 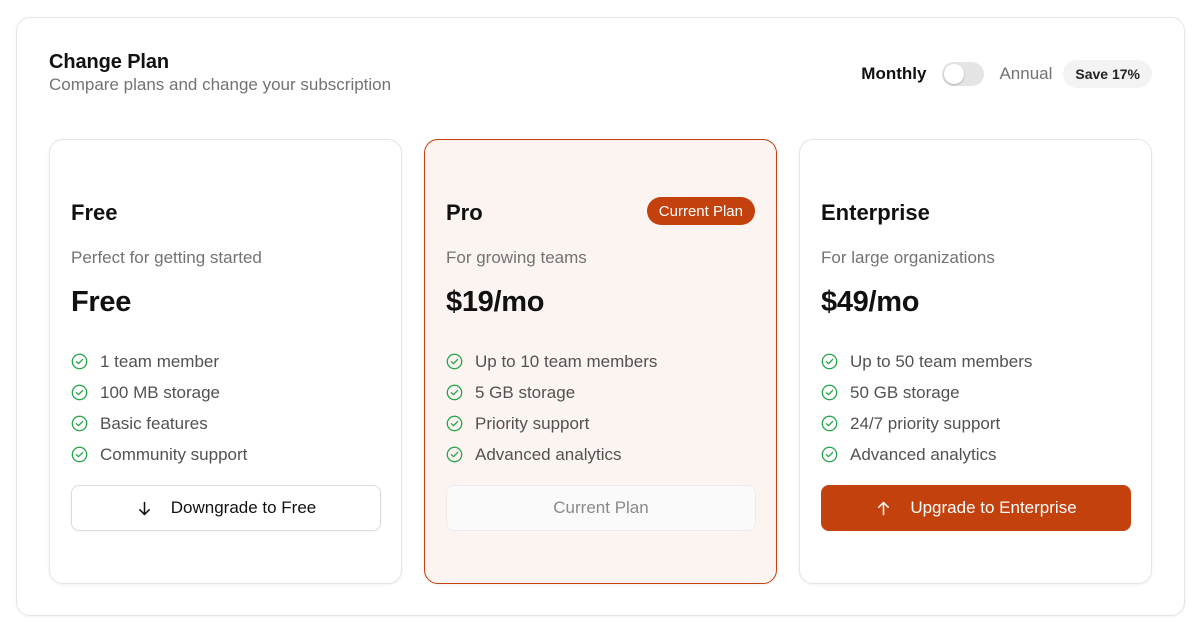 I want to click on feature-item: Community support, so click(x=159, y=454).